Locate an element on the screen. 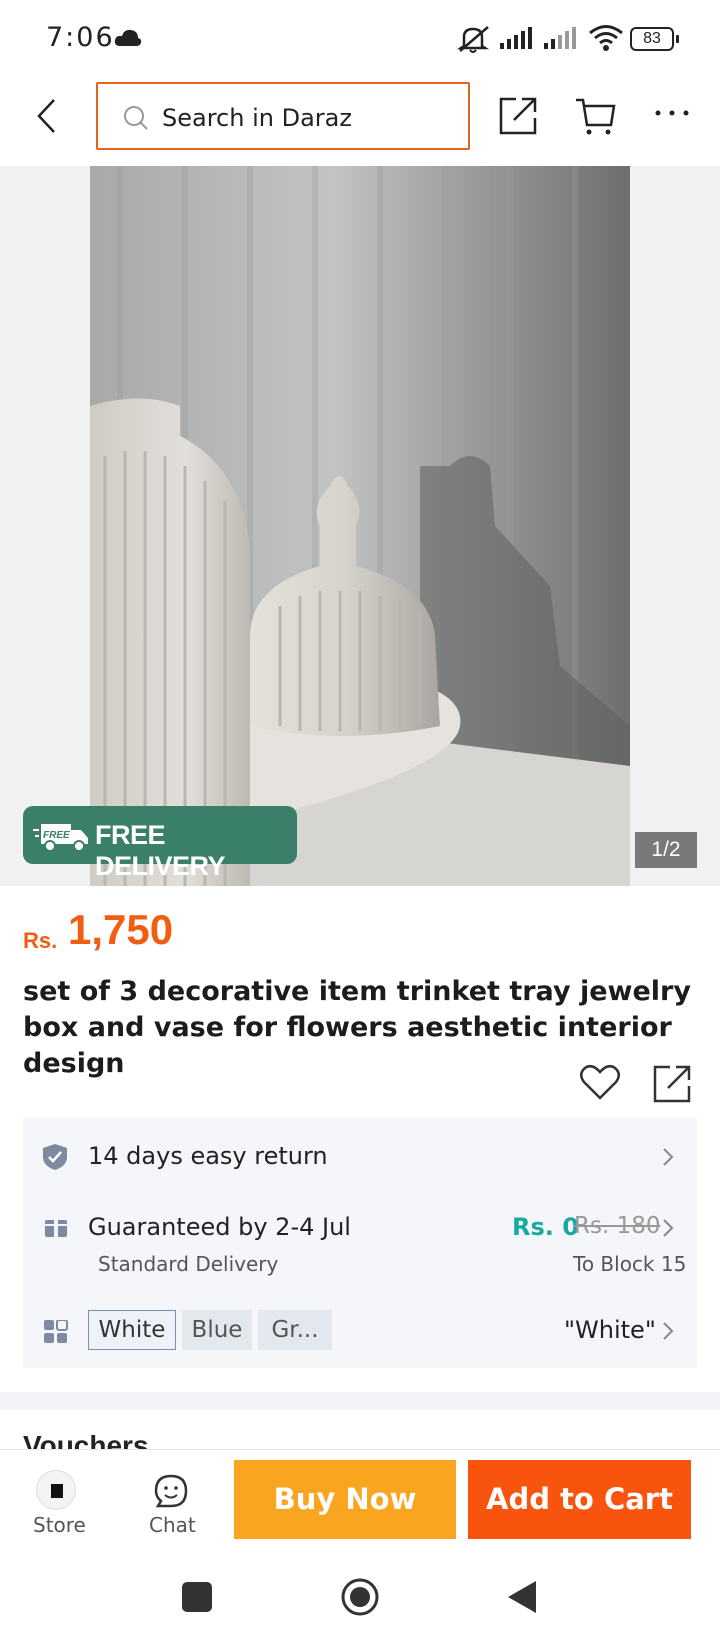 This screenshot has width=720, height=1640. system-nav-bar is located at coordinates (360, 1597).